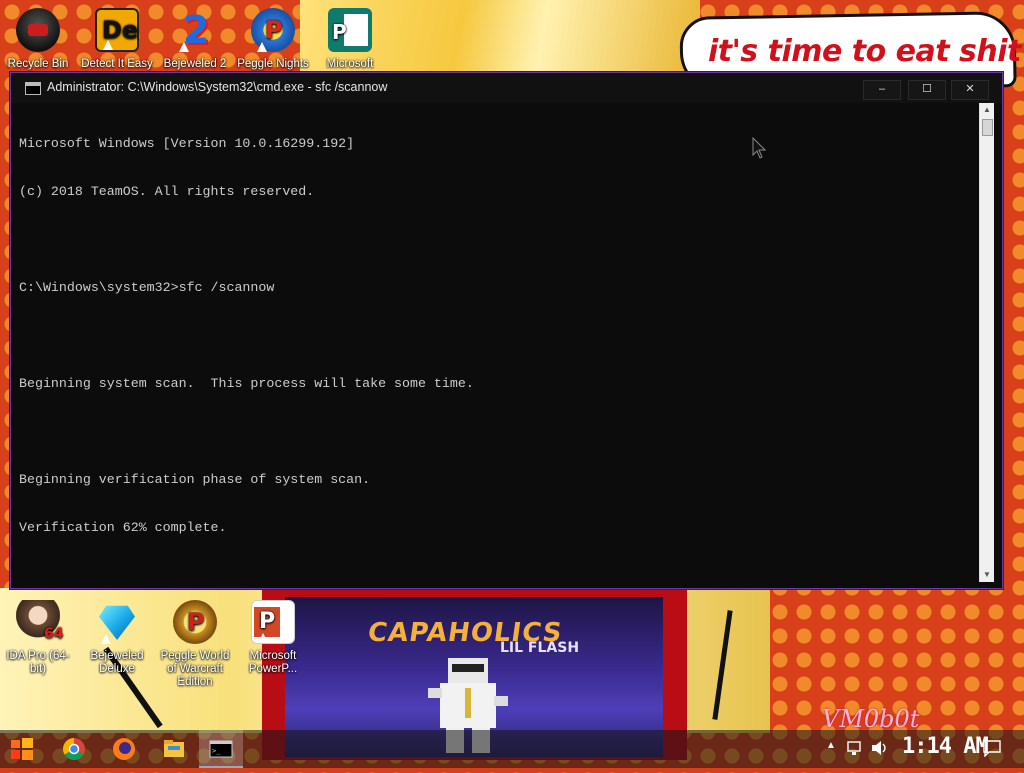 The height and width of the screenshot is (773, 1024). I want to click on taskbar-chrome, so click(74, 749).